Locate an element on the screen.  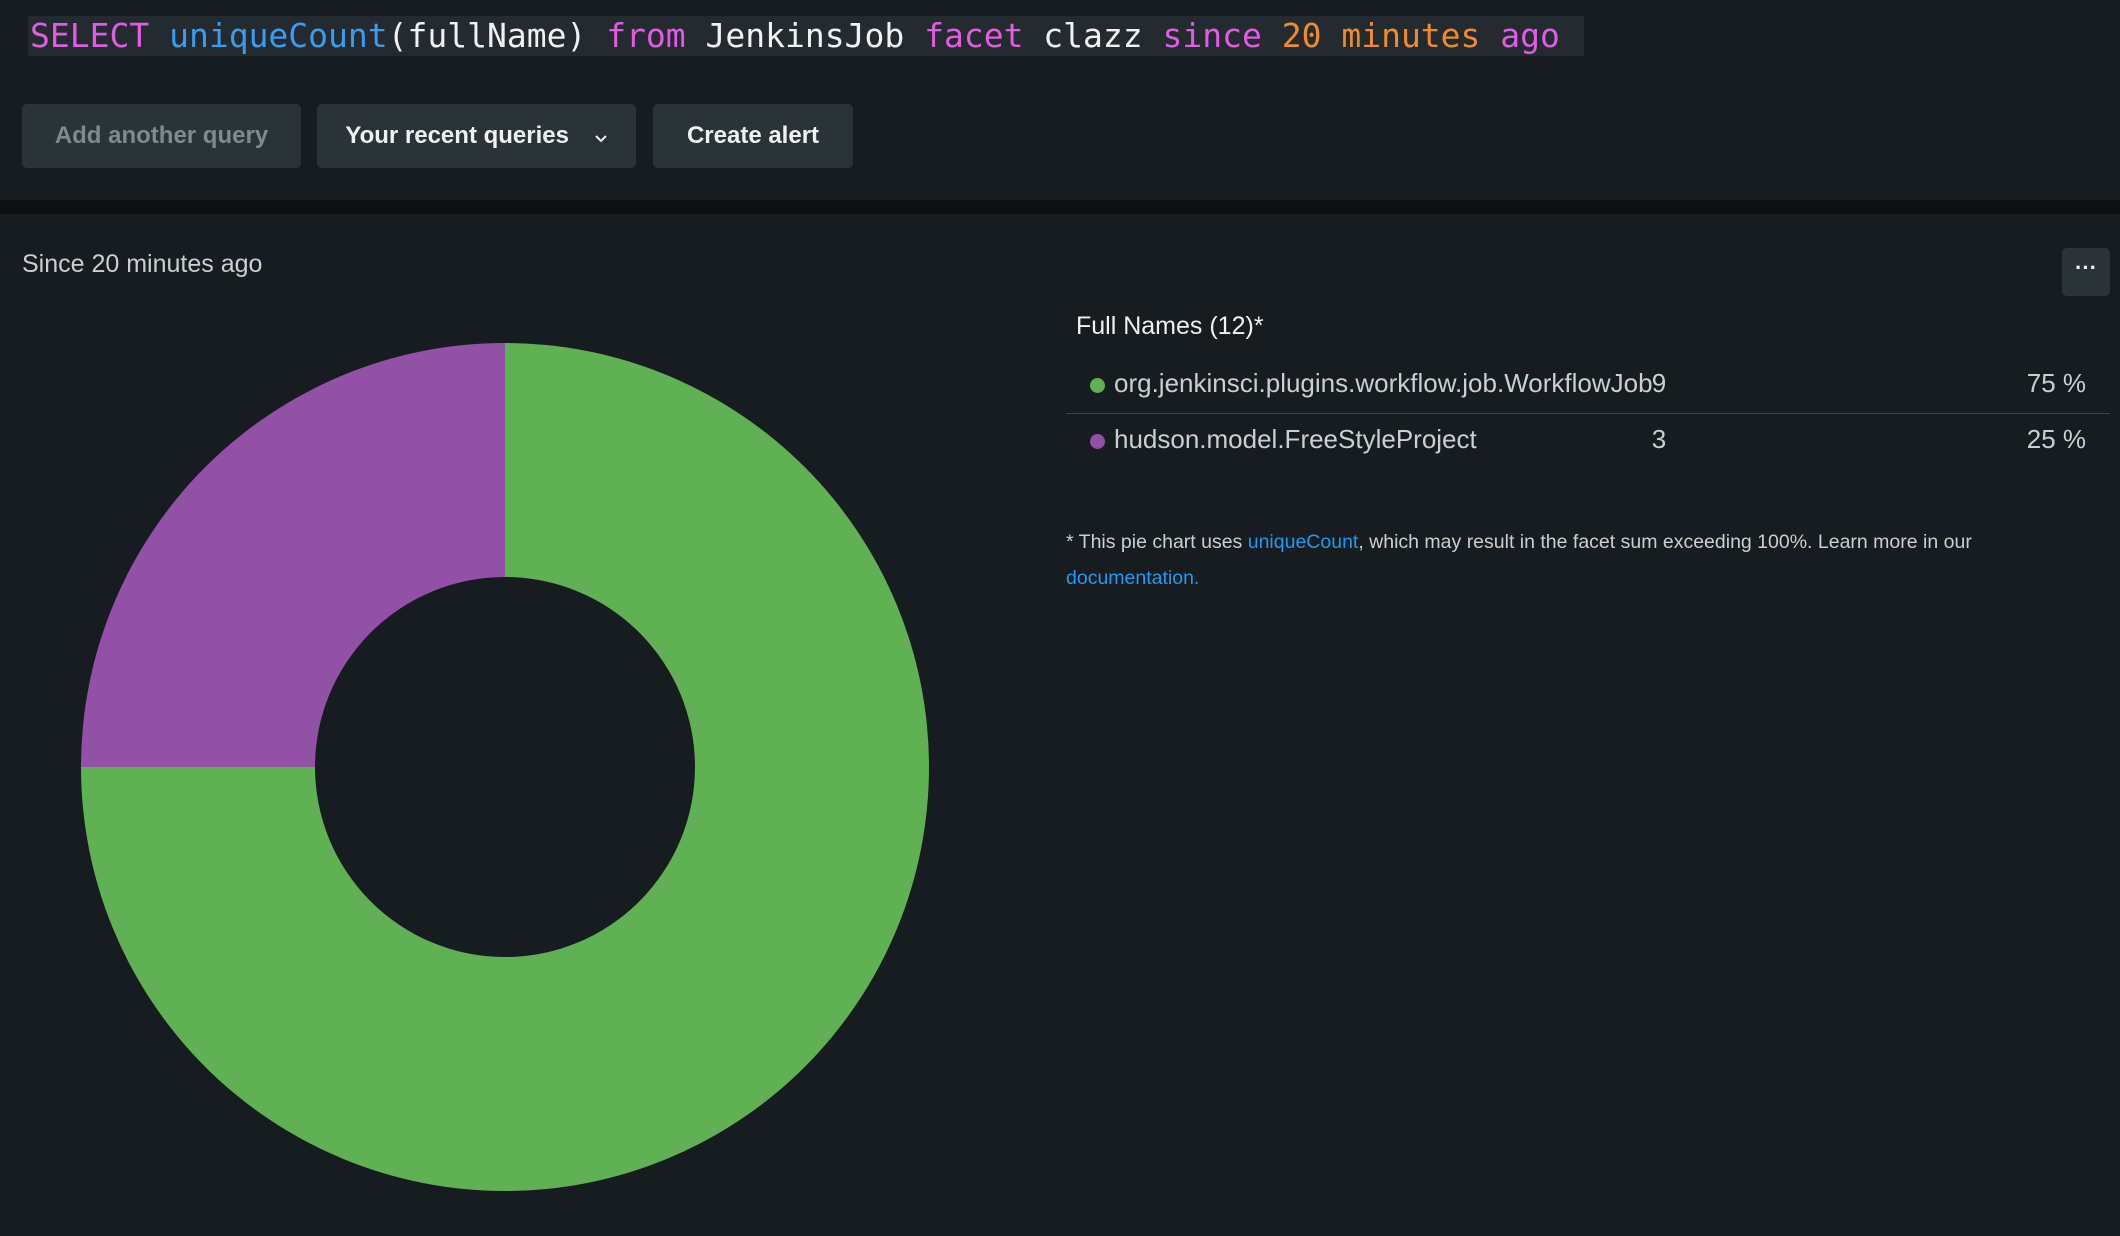
create-alert-button: Create alert is located at coordinates (753, 136).